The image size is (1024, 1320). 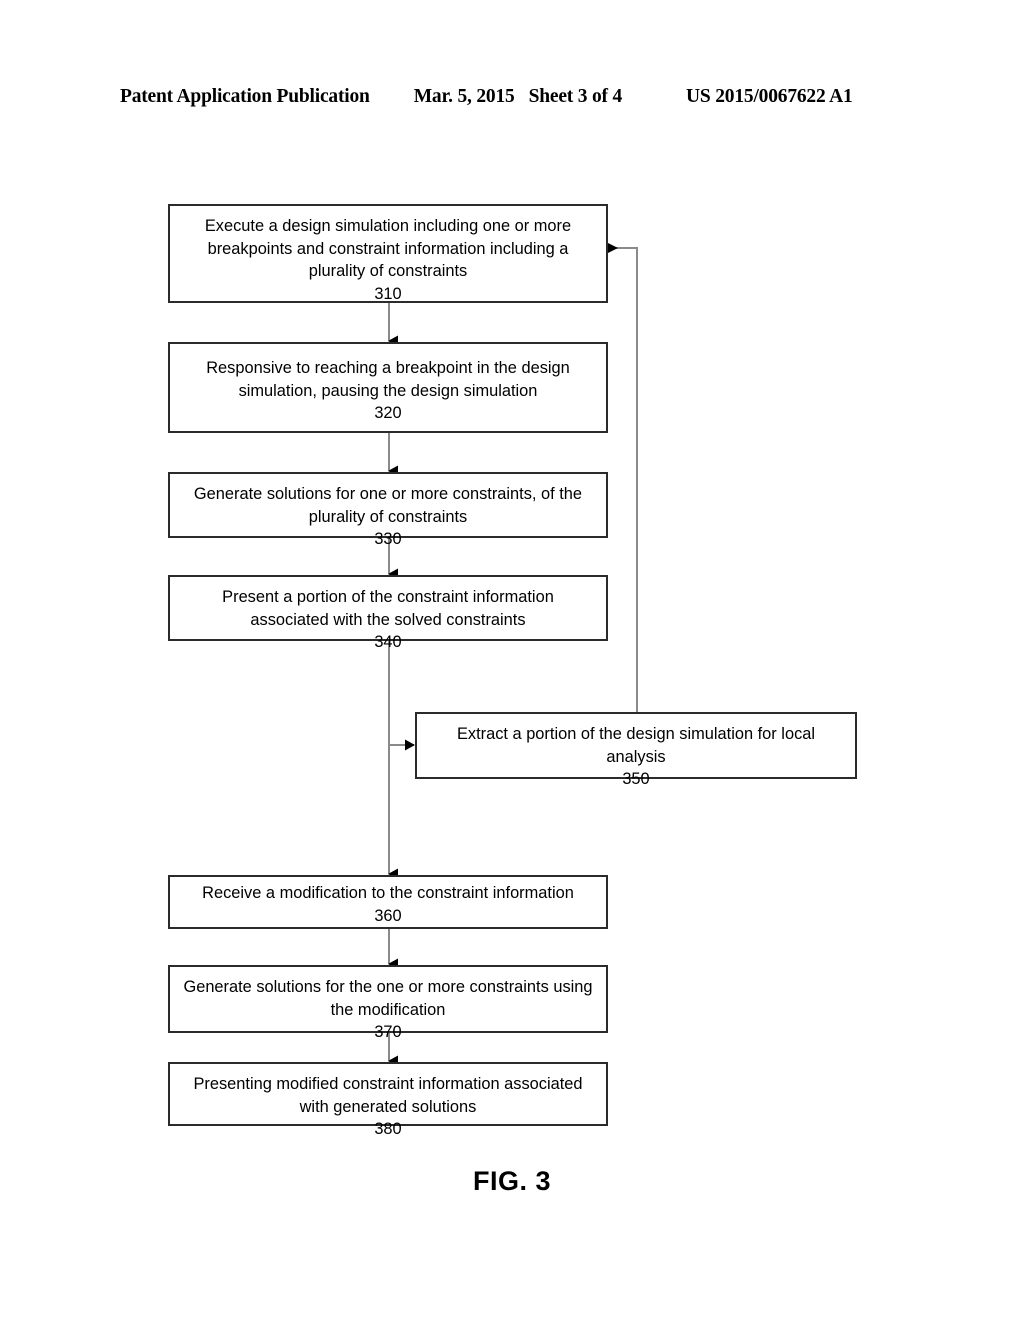 I want to click on connector-350-310-feedback, so click(x=622, y=477).